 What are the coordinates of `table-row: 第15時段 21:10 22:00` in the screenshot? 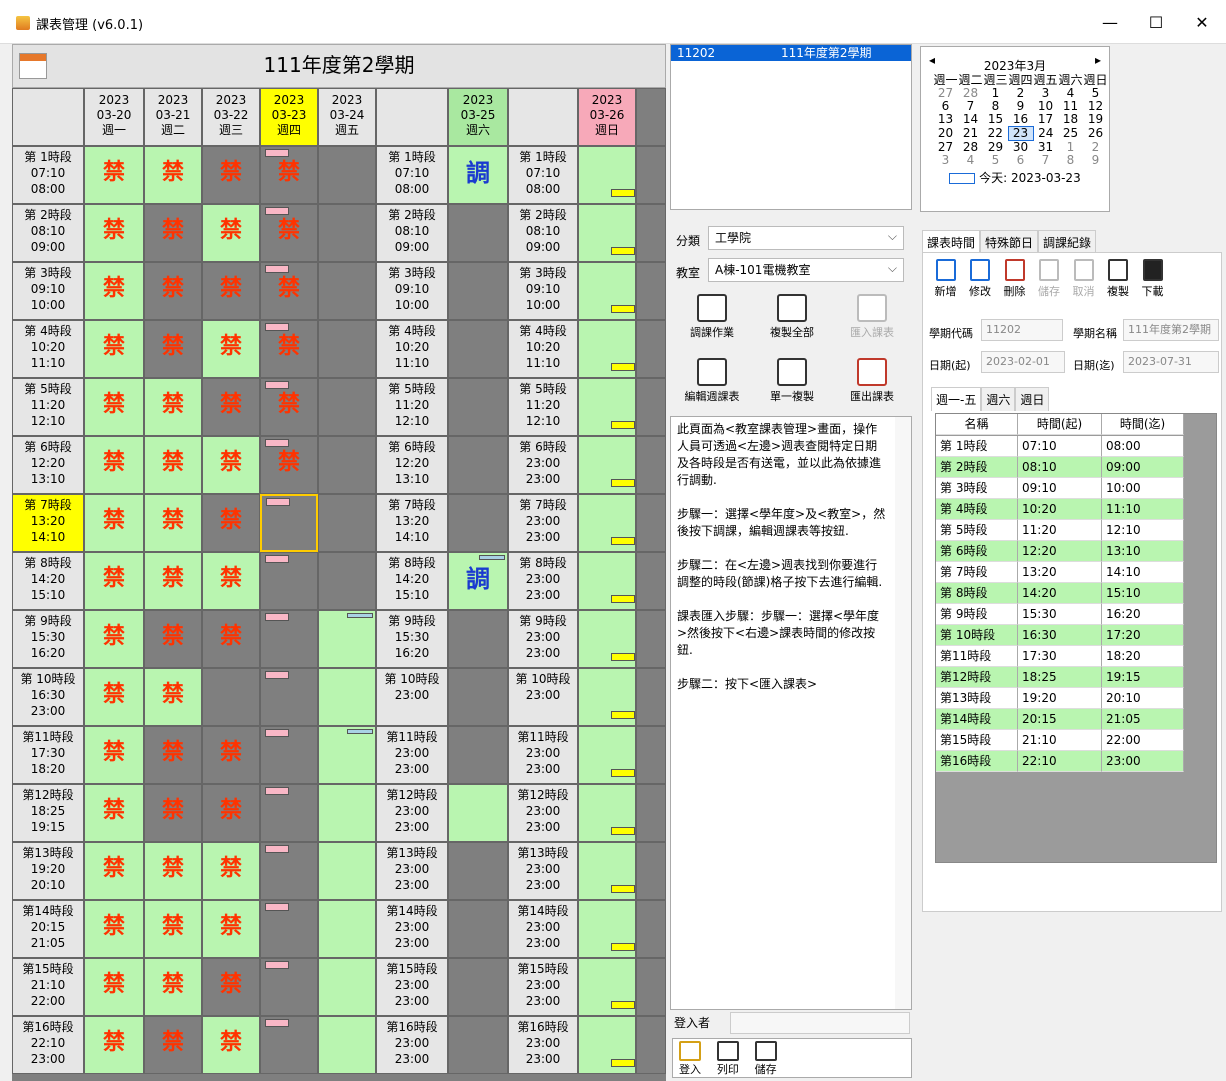 It's located at (1060, 740).